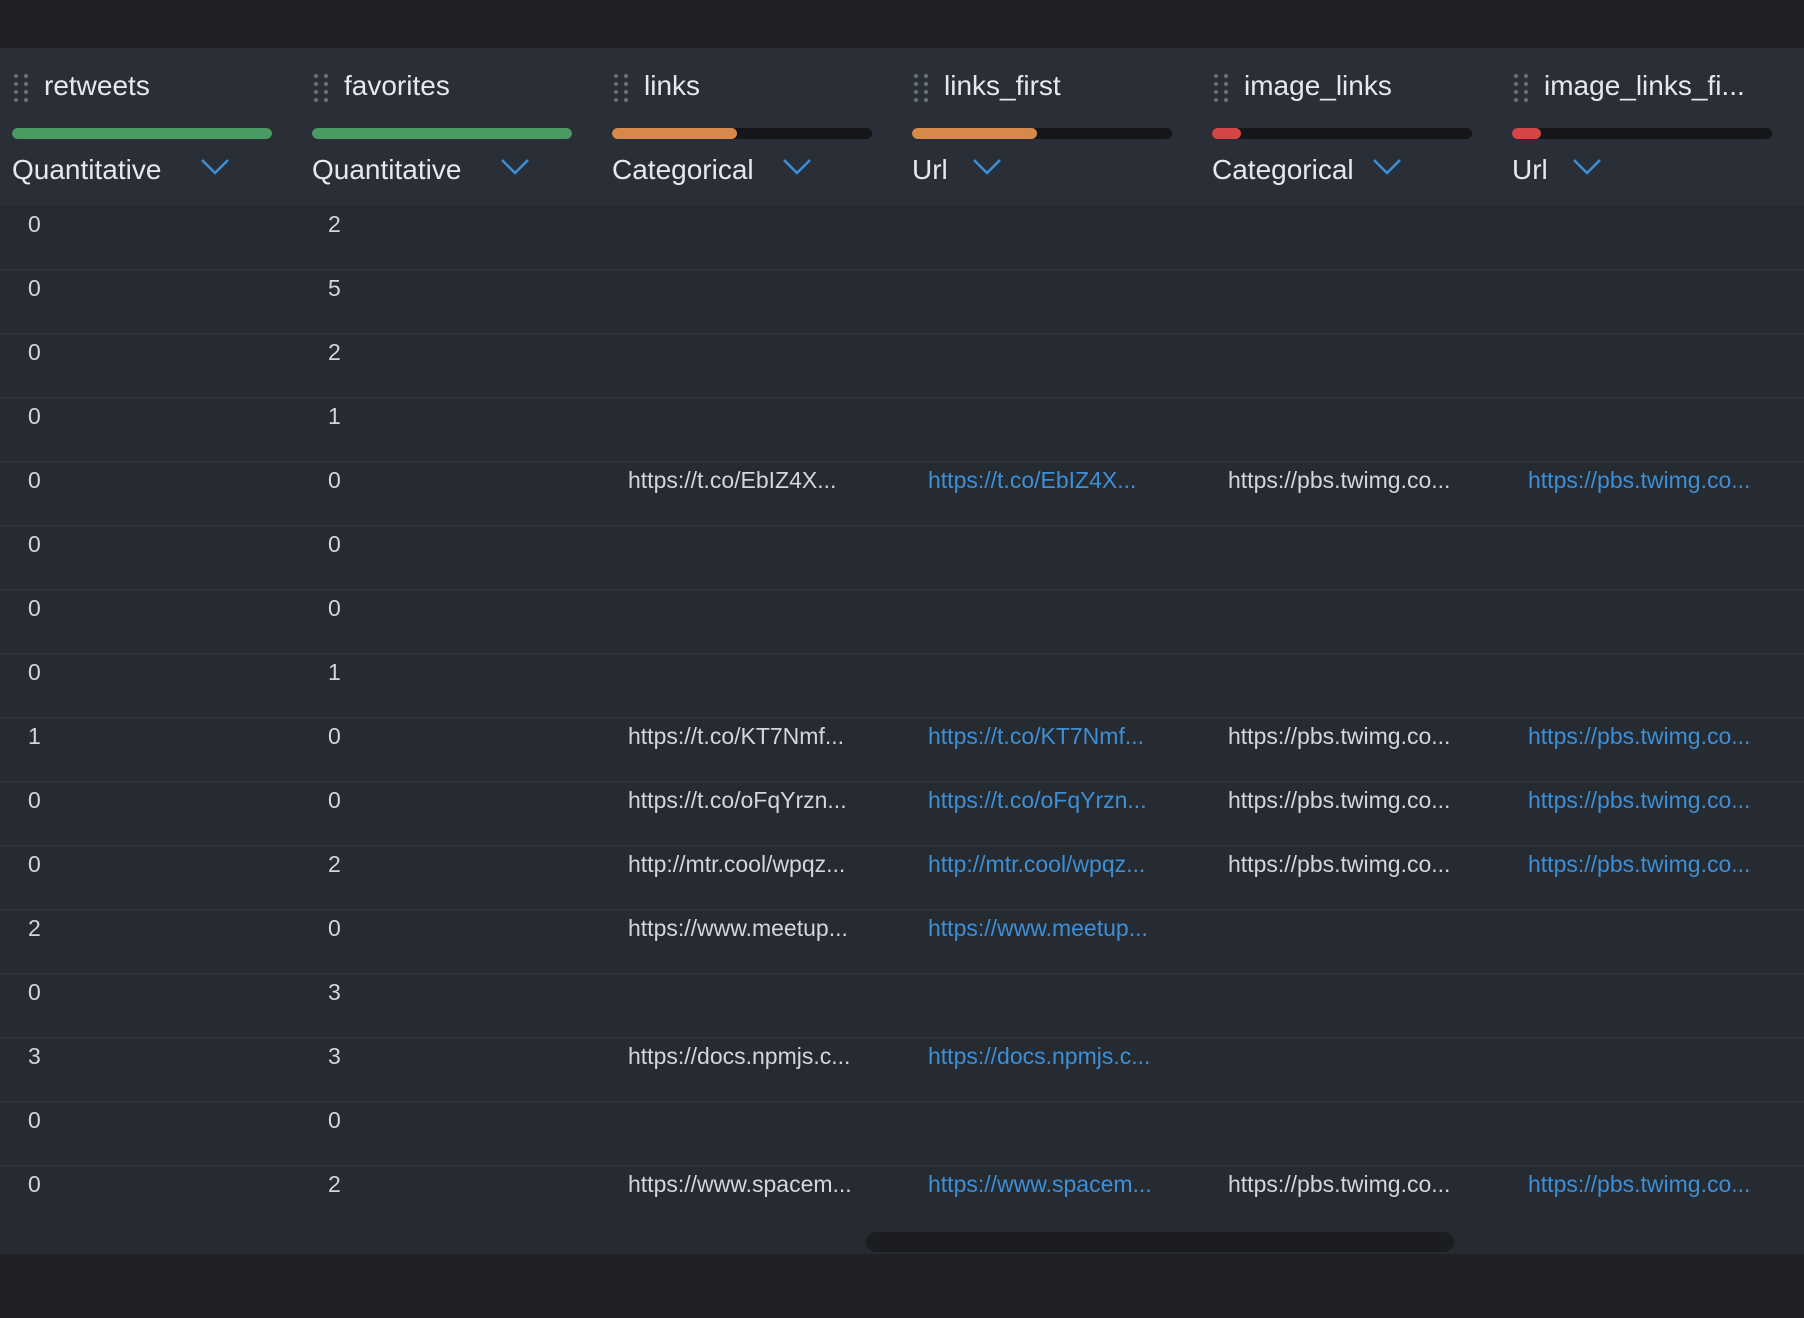  Describe the element at coordinates (1650, 127) in the screenshot. I see `column-header-5: image_links_fi... Url` at that location.